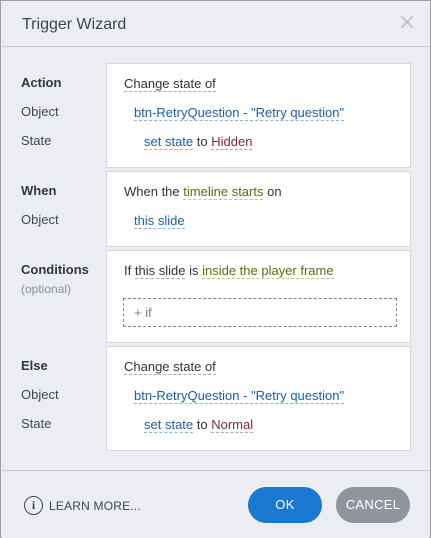 Image resolution: width=431 pixels, height=538 pixels. Describe the element at coordinates (274, 191) in the screenshot. I see `when-on-text: on` at that location.